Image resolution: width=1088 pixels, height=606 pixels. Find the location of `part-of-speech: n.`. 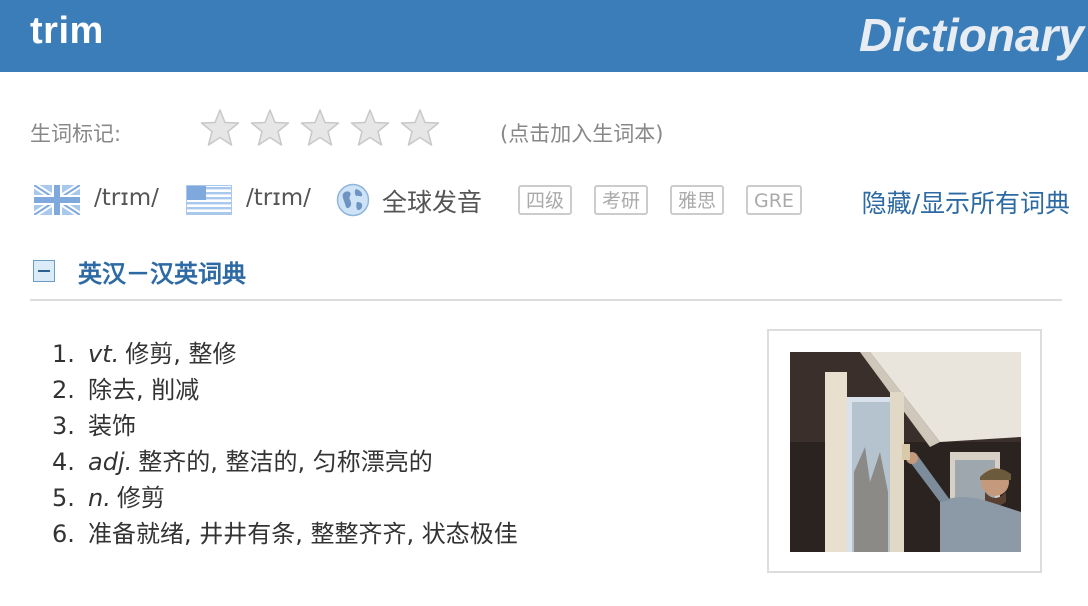

part-of-speech: n. is located at coordinates (99, 498).